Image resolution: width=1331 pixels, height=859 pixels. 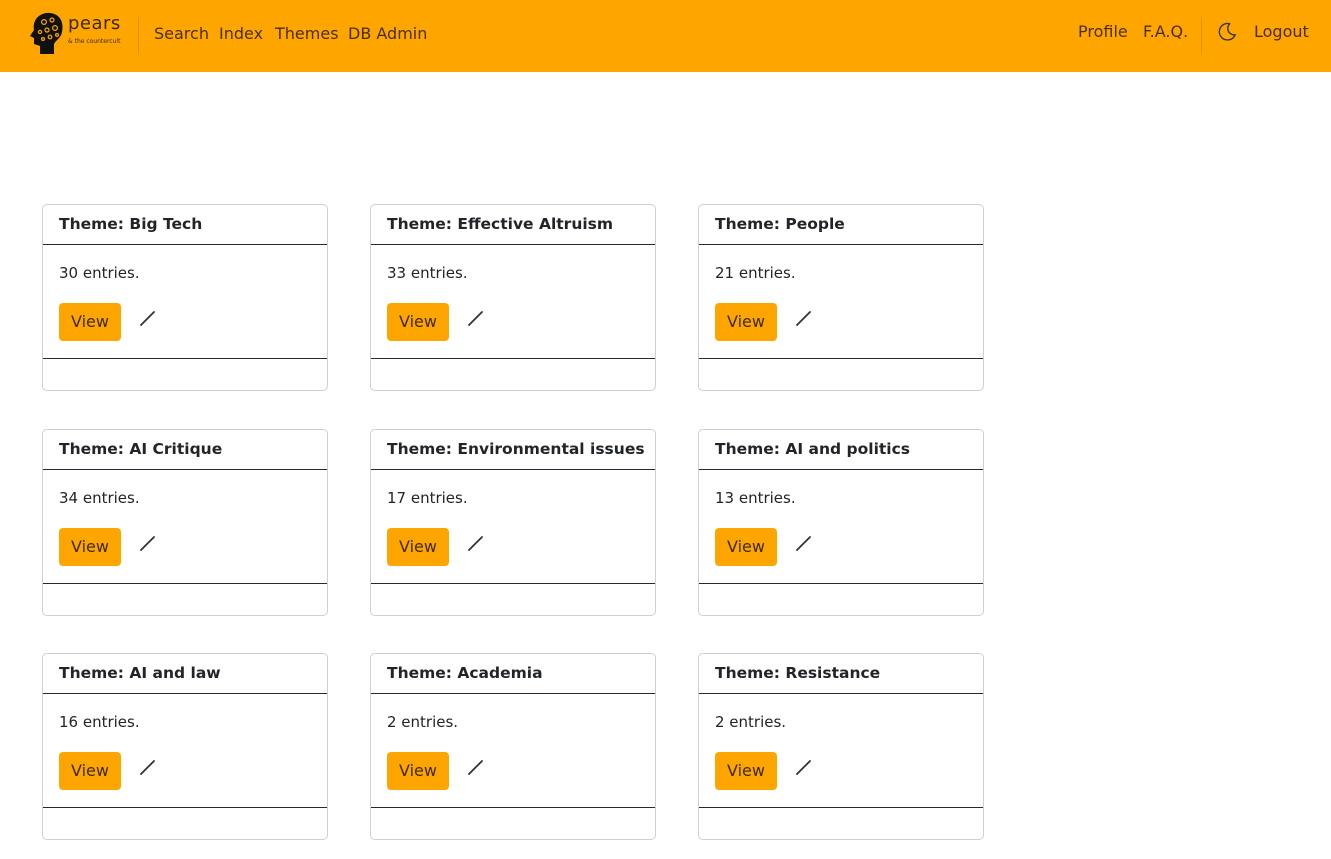 What do you see at coordinates (99, 498) in the screenshot?
I see `theme-entry-count: 34 entries.` at bounding box center [99, 498].